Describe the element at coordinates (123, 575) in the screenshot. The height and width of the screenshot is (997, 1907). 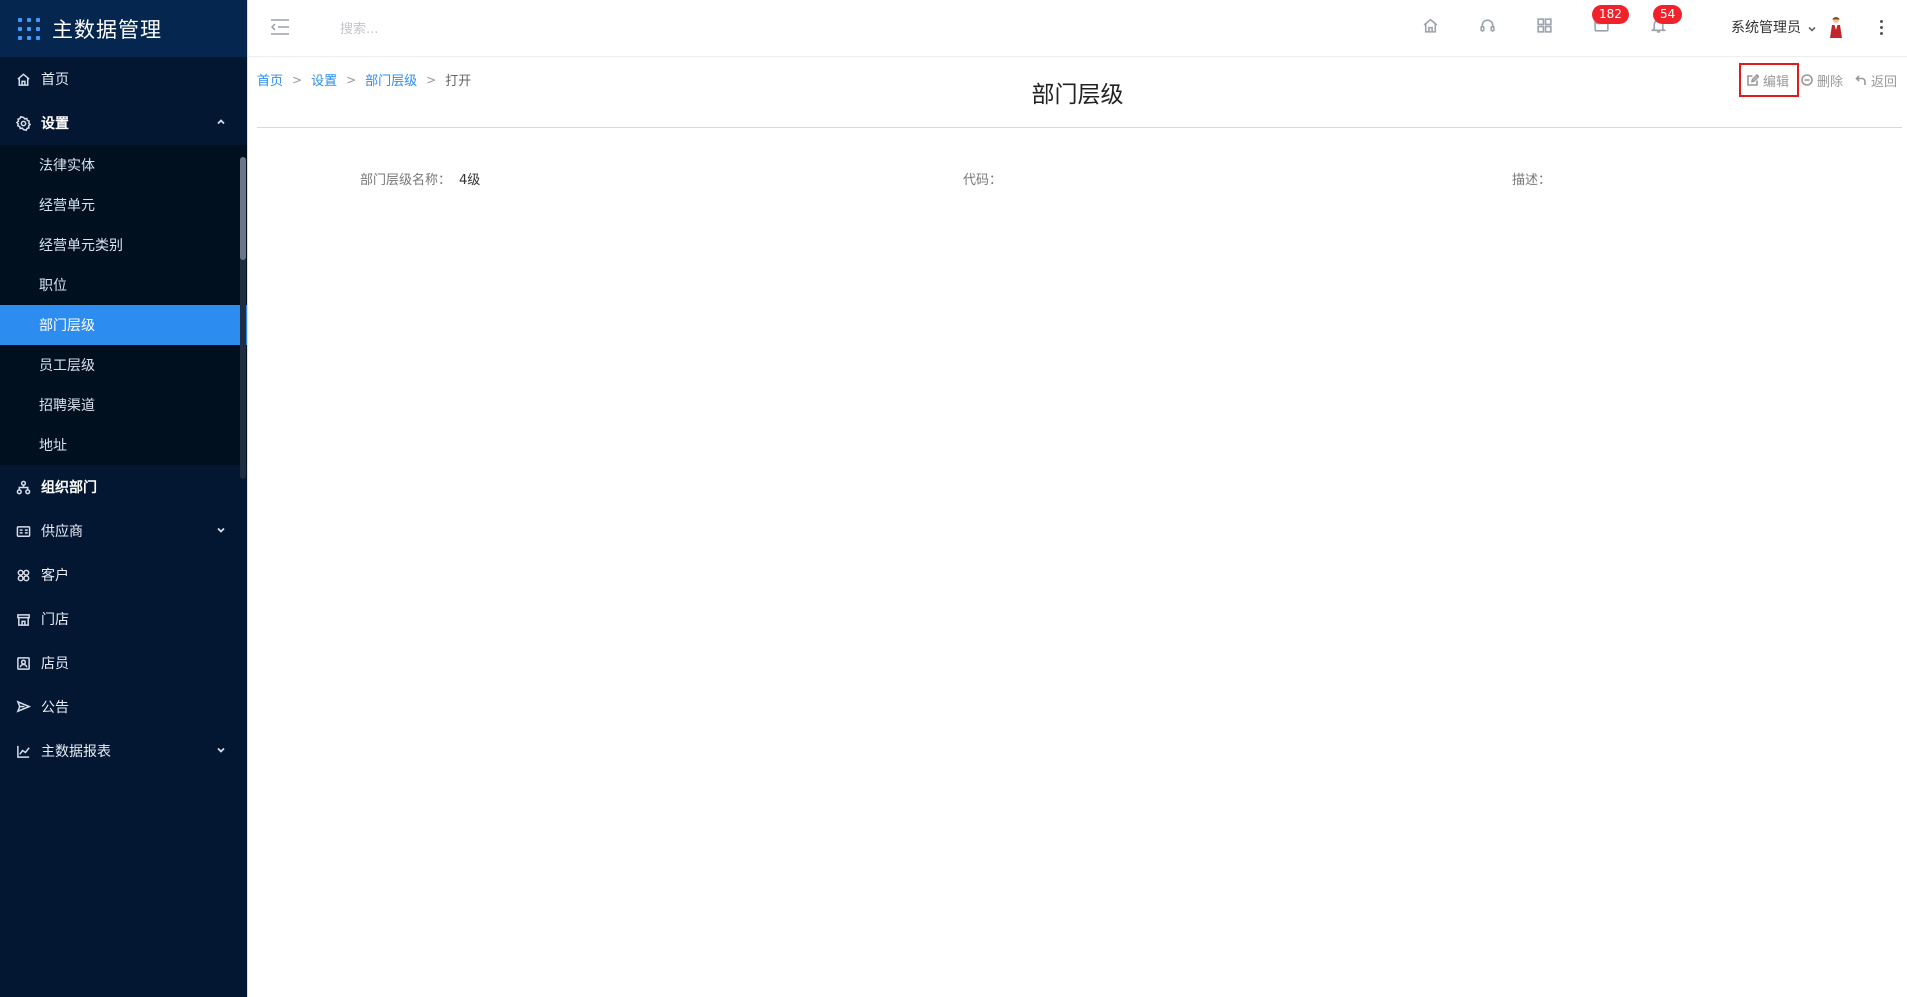
I see `sidebar-item-customer: 客户` at that location.